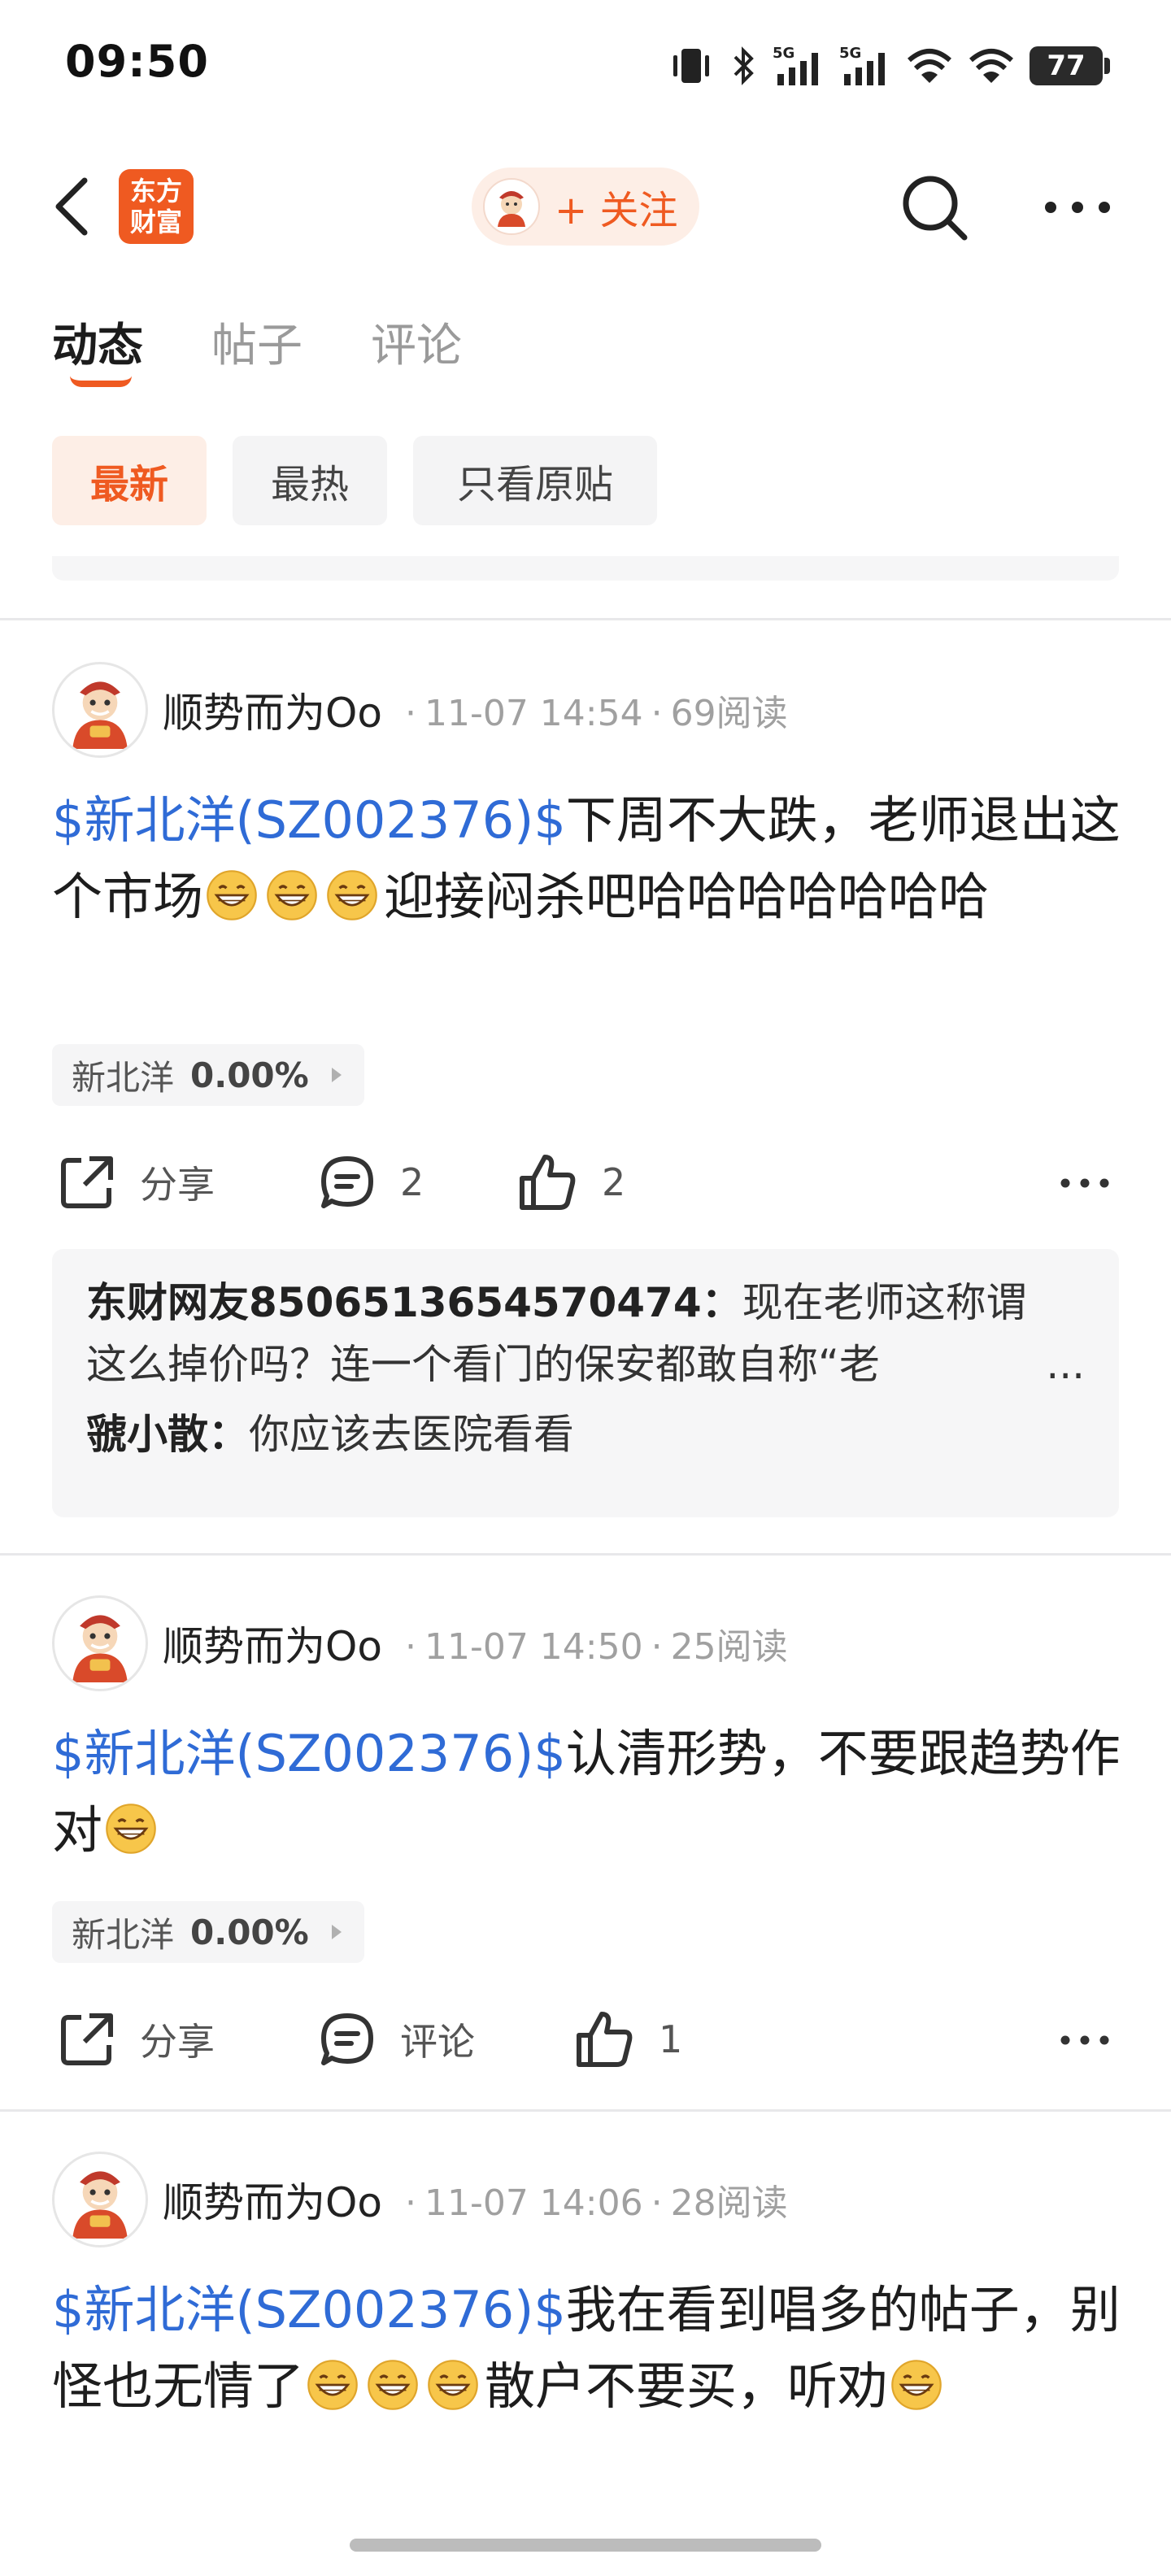 Image resolution: width=1171 pixels, height=2576 pixels. I want to click on status-icons: 5G 5G 77, so click(889, 66).